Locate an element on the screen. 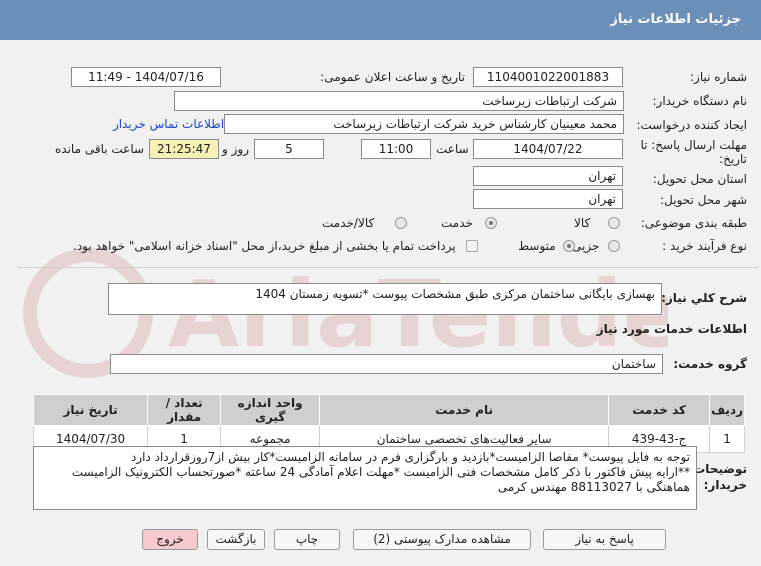  cell-row: 1 is located at coordinates (727, 439).